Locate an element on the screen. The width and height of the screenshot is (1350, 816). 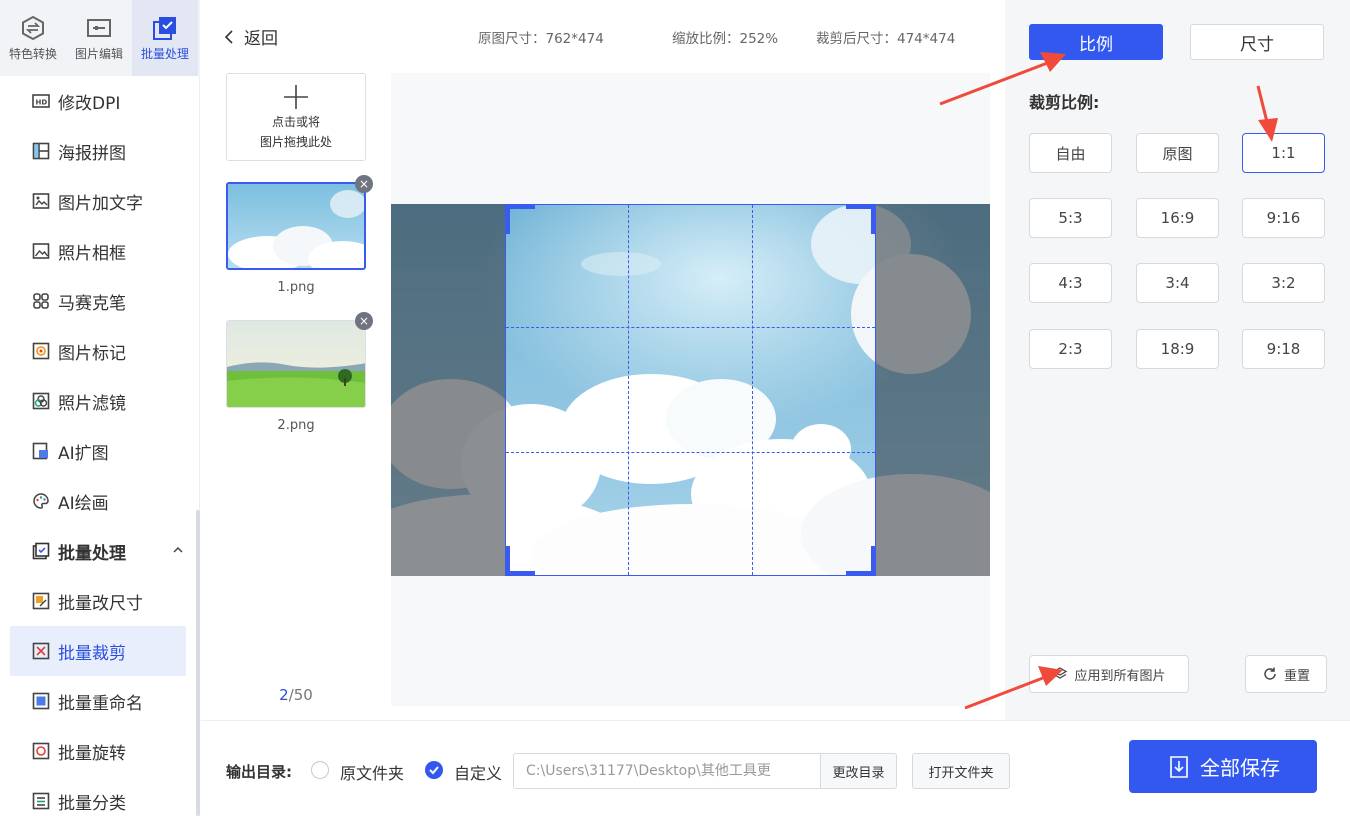
menu-label: 图片标记 is located at coordinates (92, 353).